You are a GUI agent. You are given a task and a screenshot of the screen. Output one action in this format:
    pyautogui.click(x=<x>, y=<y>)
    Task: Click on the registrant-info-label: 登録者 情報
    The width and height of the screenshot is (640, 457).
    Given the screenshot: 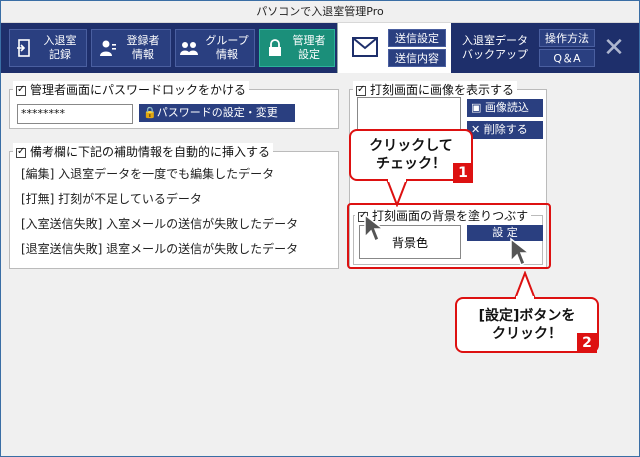 What is the action you would take?
    pyautogui.click(x=143, y=47)
    